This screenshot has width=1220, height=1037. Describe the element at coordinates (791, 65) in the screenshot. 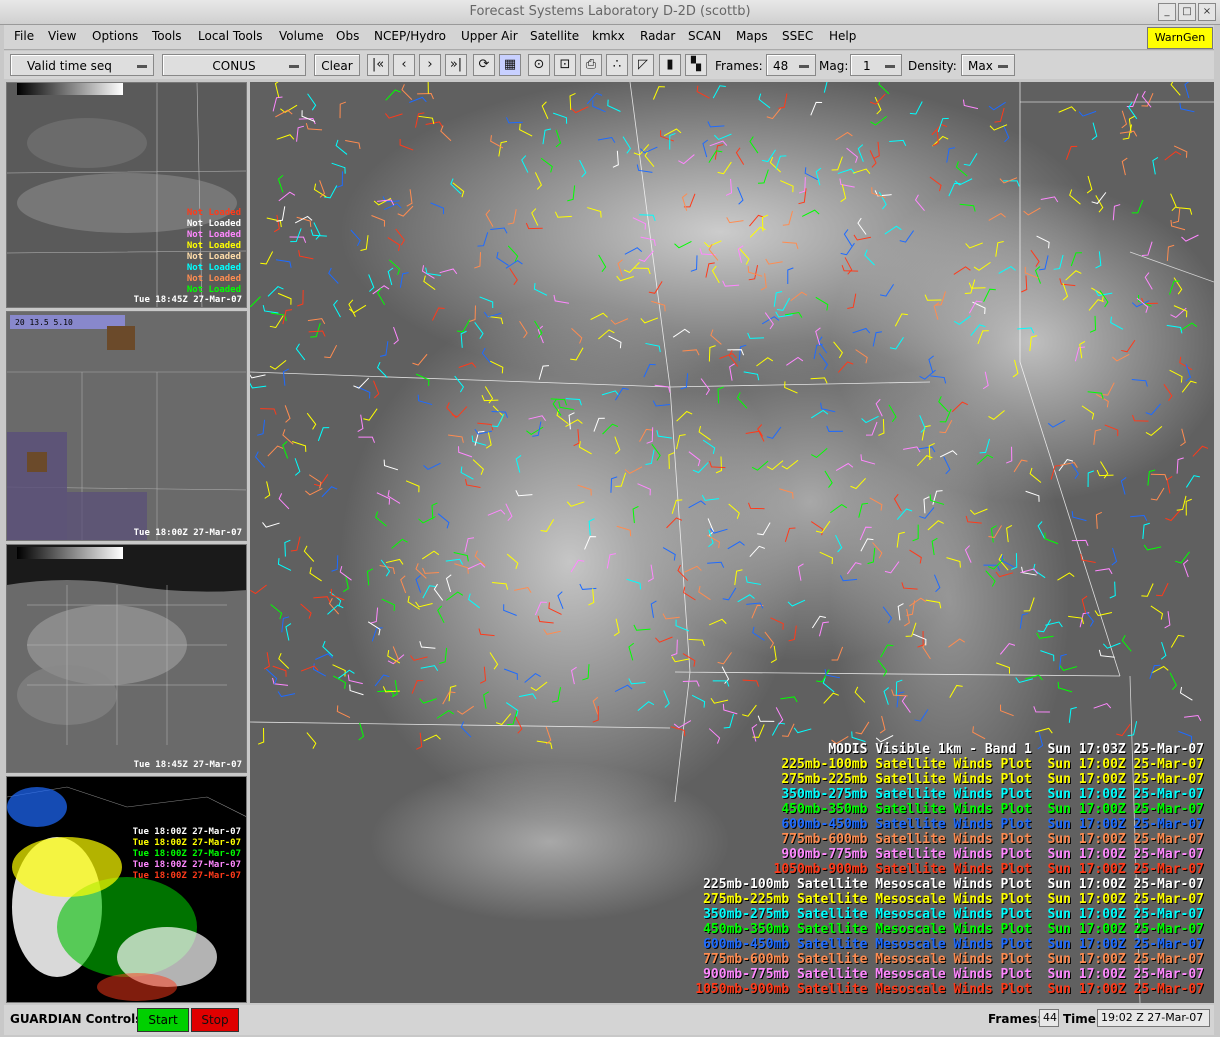

I see `frames-select: 48` at that location.